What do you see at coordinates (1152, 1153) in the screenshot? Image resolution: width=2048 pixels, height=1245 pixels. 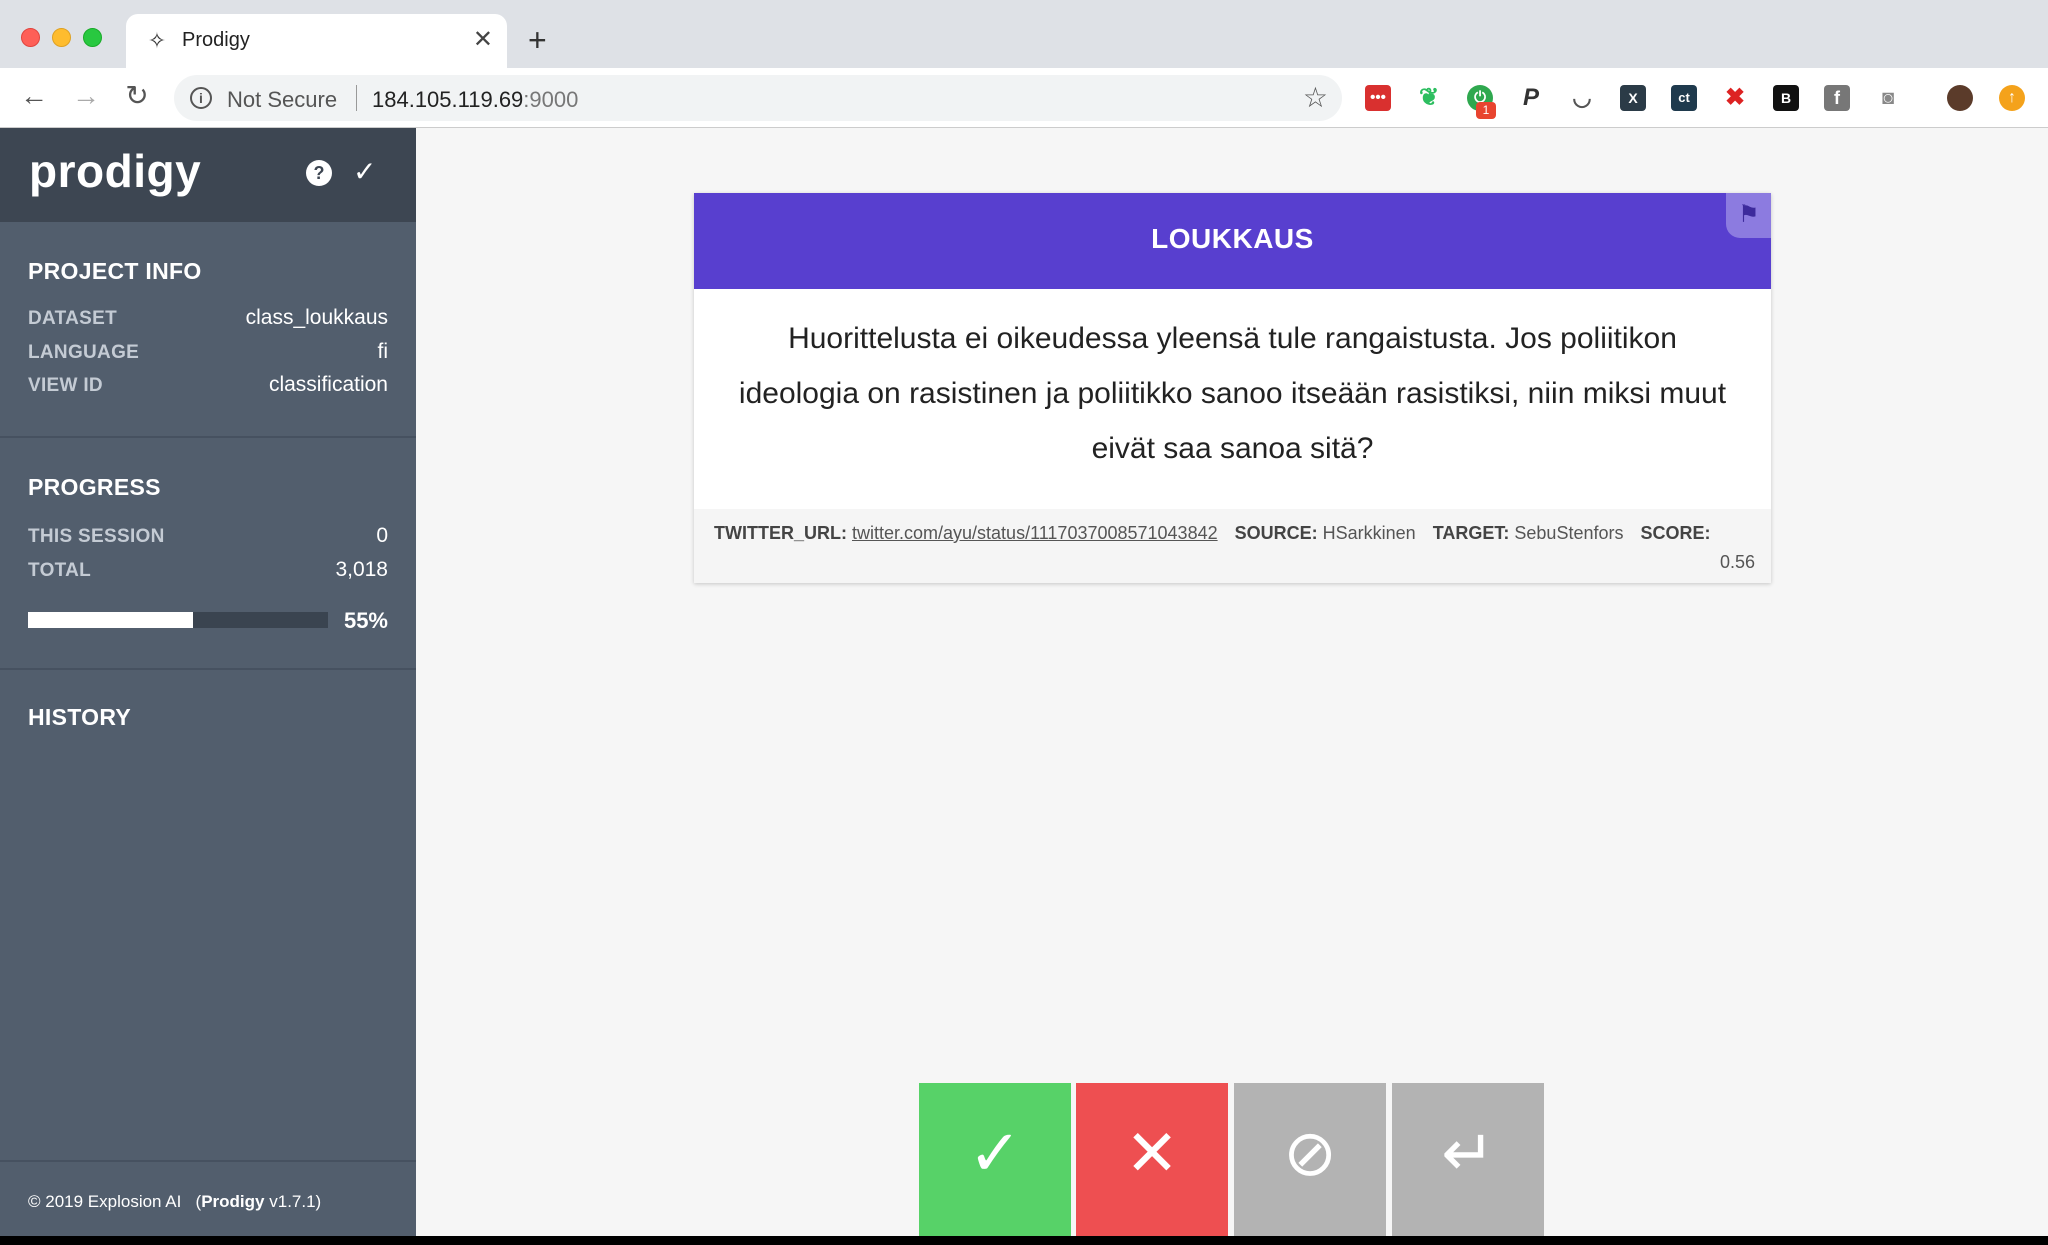 I see `cross-icon: ✕` at bounding box center [1152, 1153].